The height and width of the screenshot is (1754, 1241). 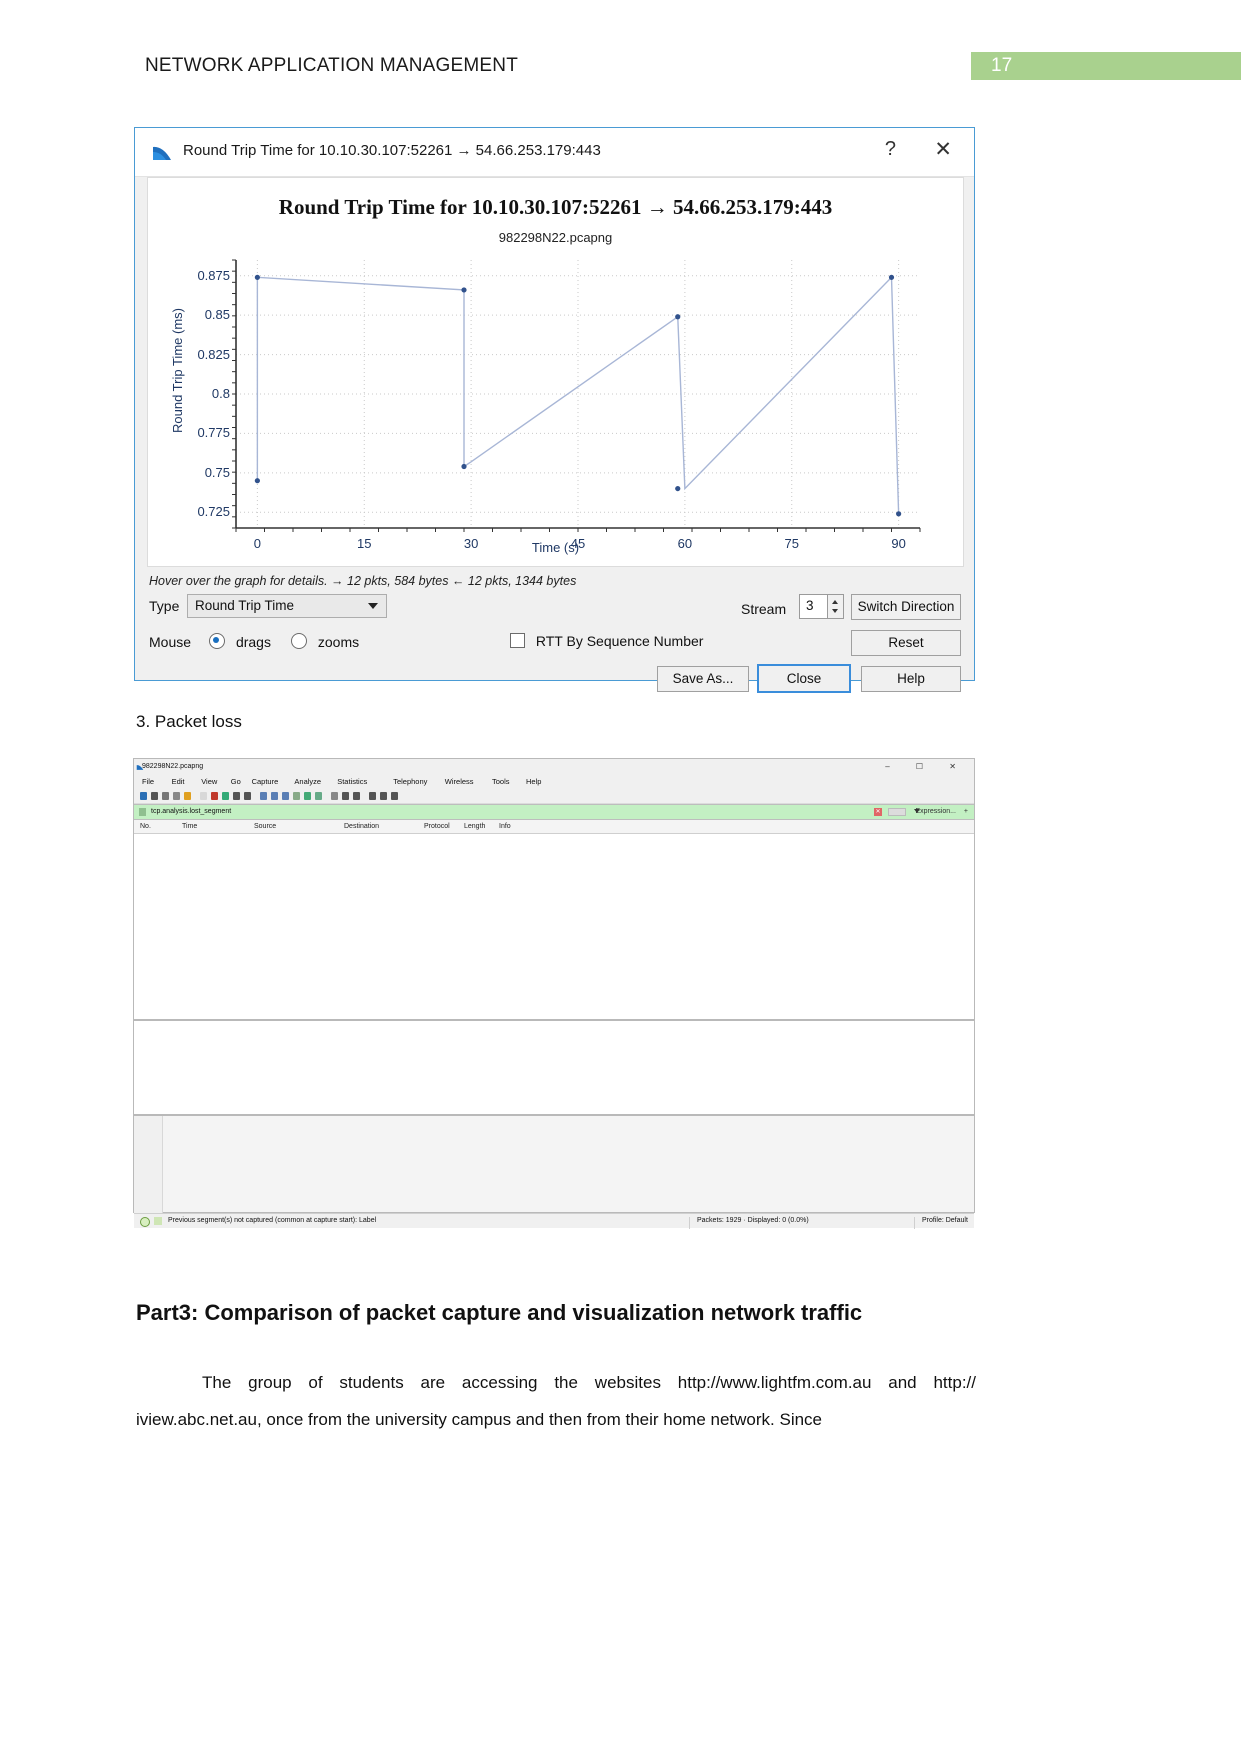 I want to click on type-row: Type Round Trip Time, so click(x=268, y=609).